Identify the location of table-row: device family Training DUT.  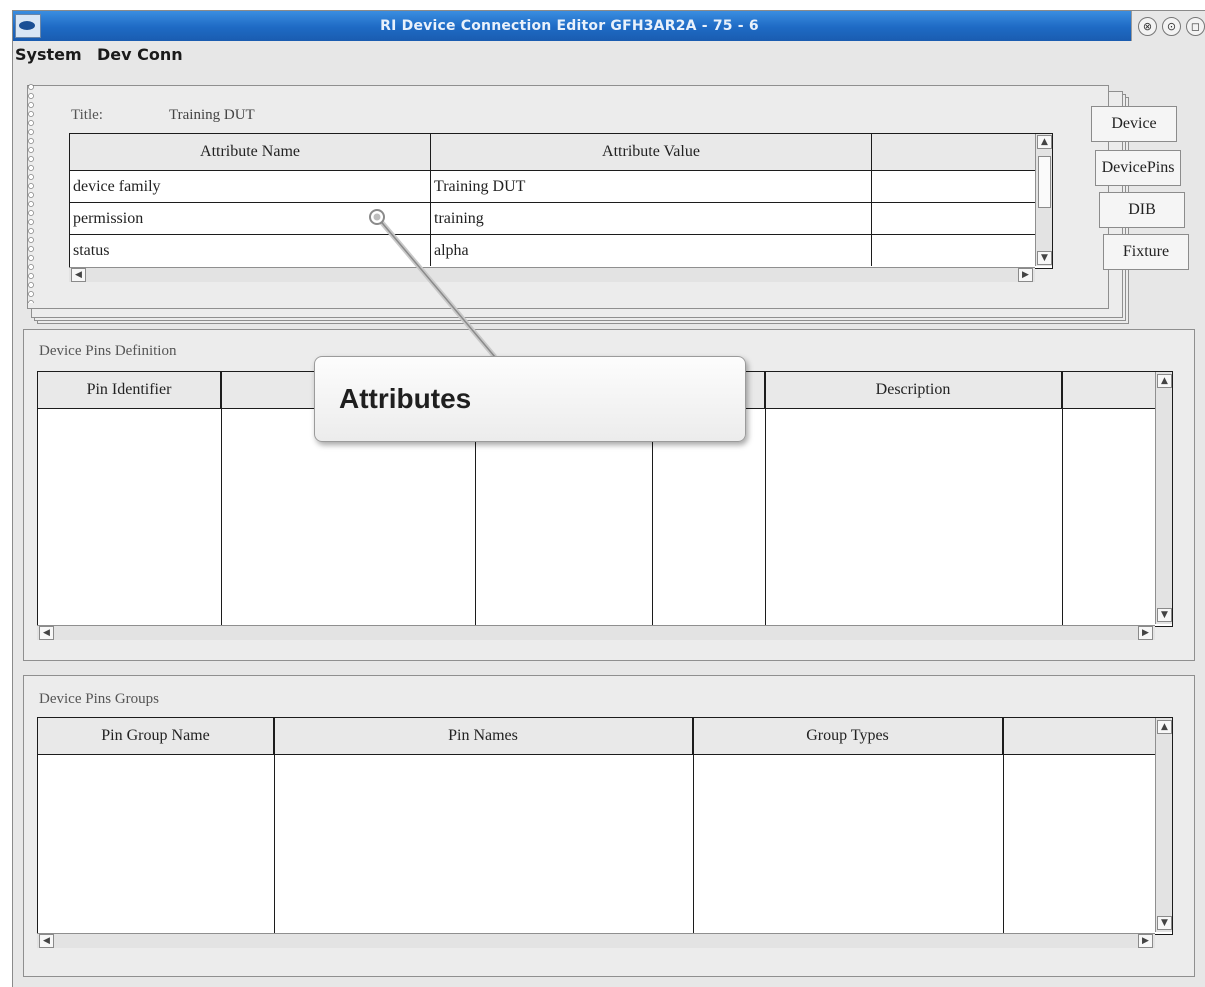
(561, 187).